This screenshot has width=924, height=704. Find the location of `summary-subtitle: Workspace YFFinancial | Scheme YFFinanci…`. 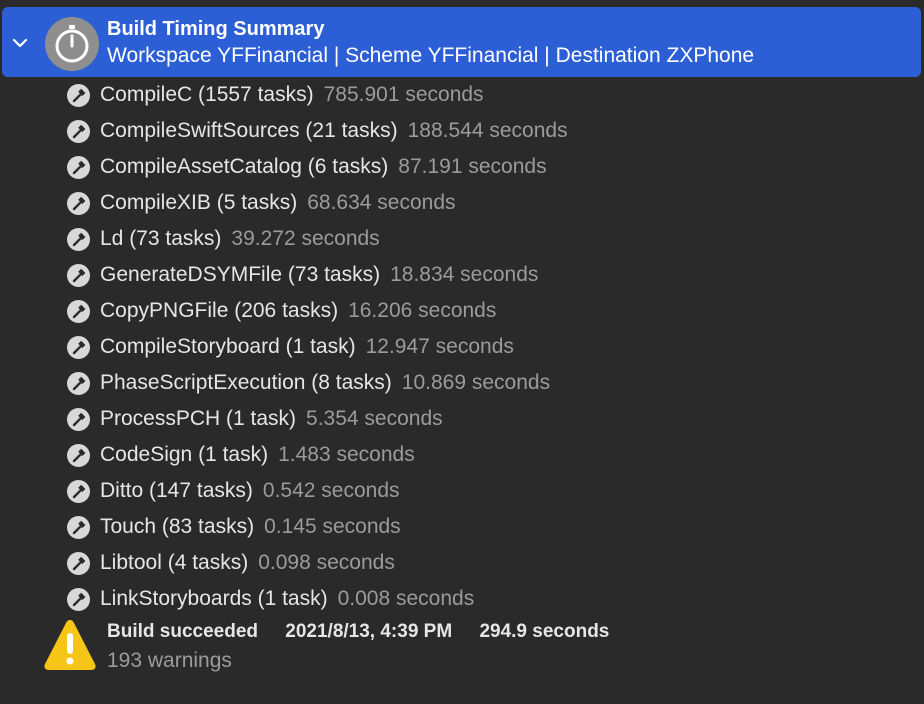

summary-subtitle: Workspace YFFinancial | Scheme YFFinanci… is located at coordinates (431, 55).